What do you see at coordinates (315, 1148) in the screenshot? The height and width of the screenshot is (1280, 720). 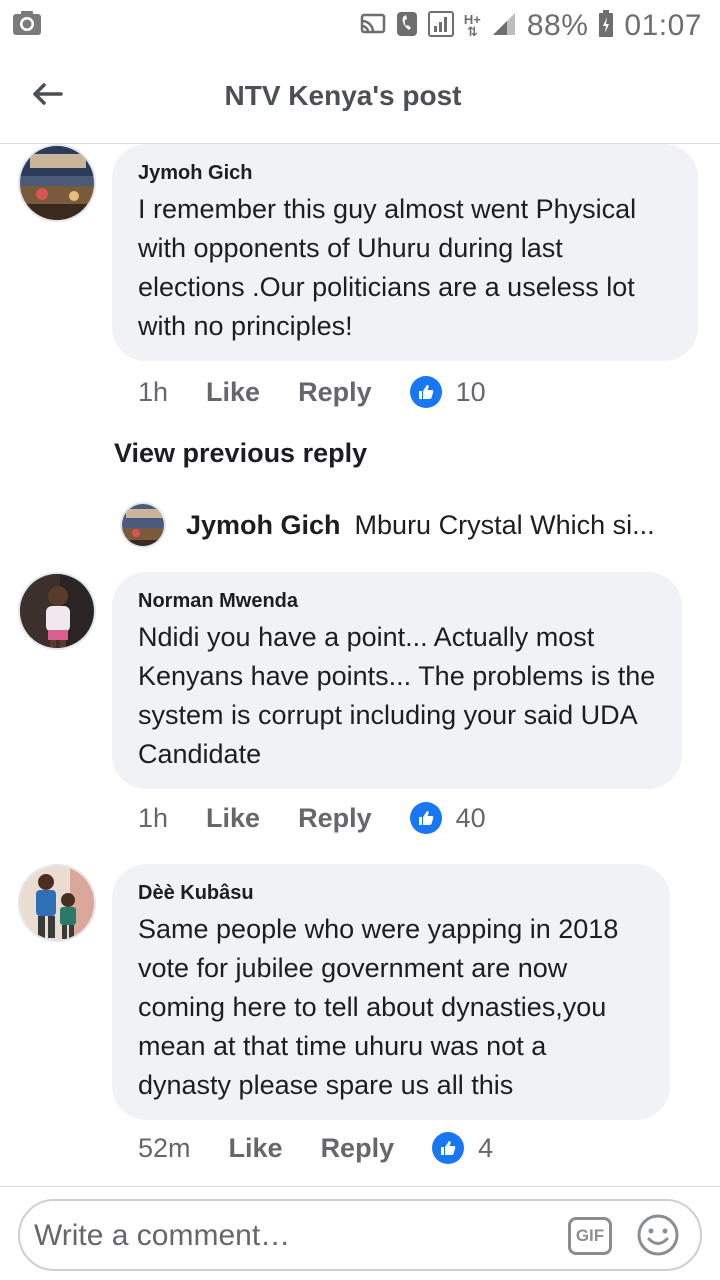 I see `comment-actions: 52m Like Reply 4` at bounding box center [315, 1148].